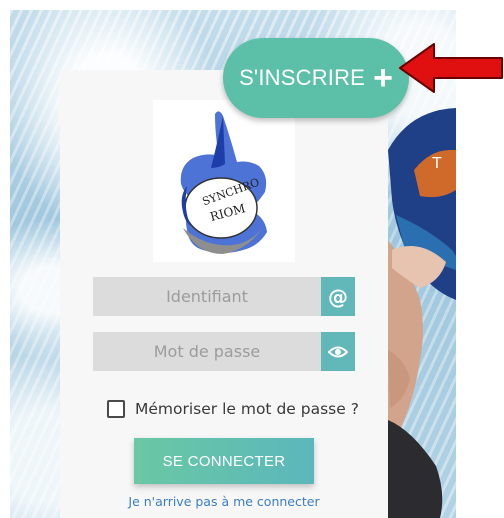 The image size is (504, 518). I want to click on forgot-login-link: Je n'arrive pas à me connecter, so click(224, 501).